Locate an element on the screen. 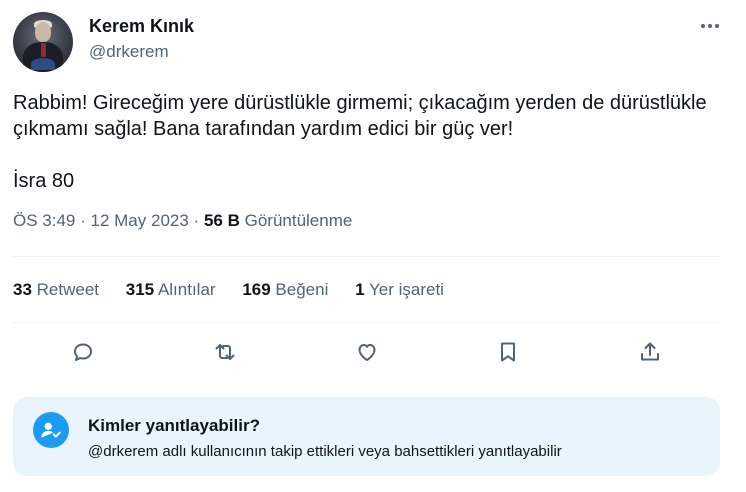  bookmark-icon is located at coordinates (508, 352).